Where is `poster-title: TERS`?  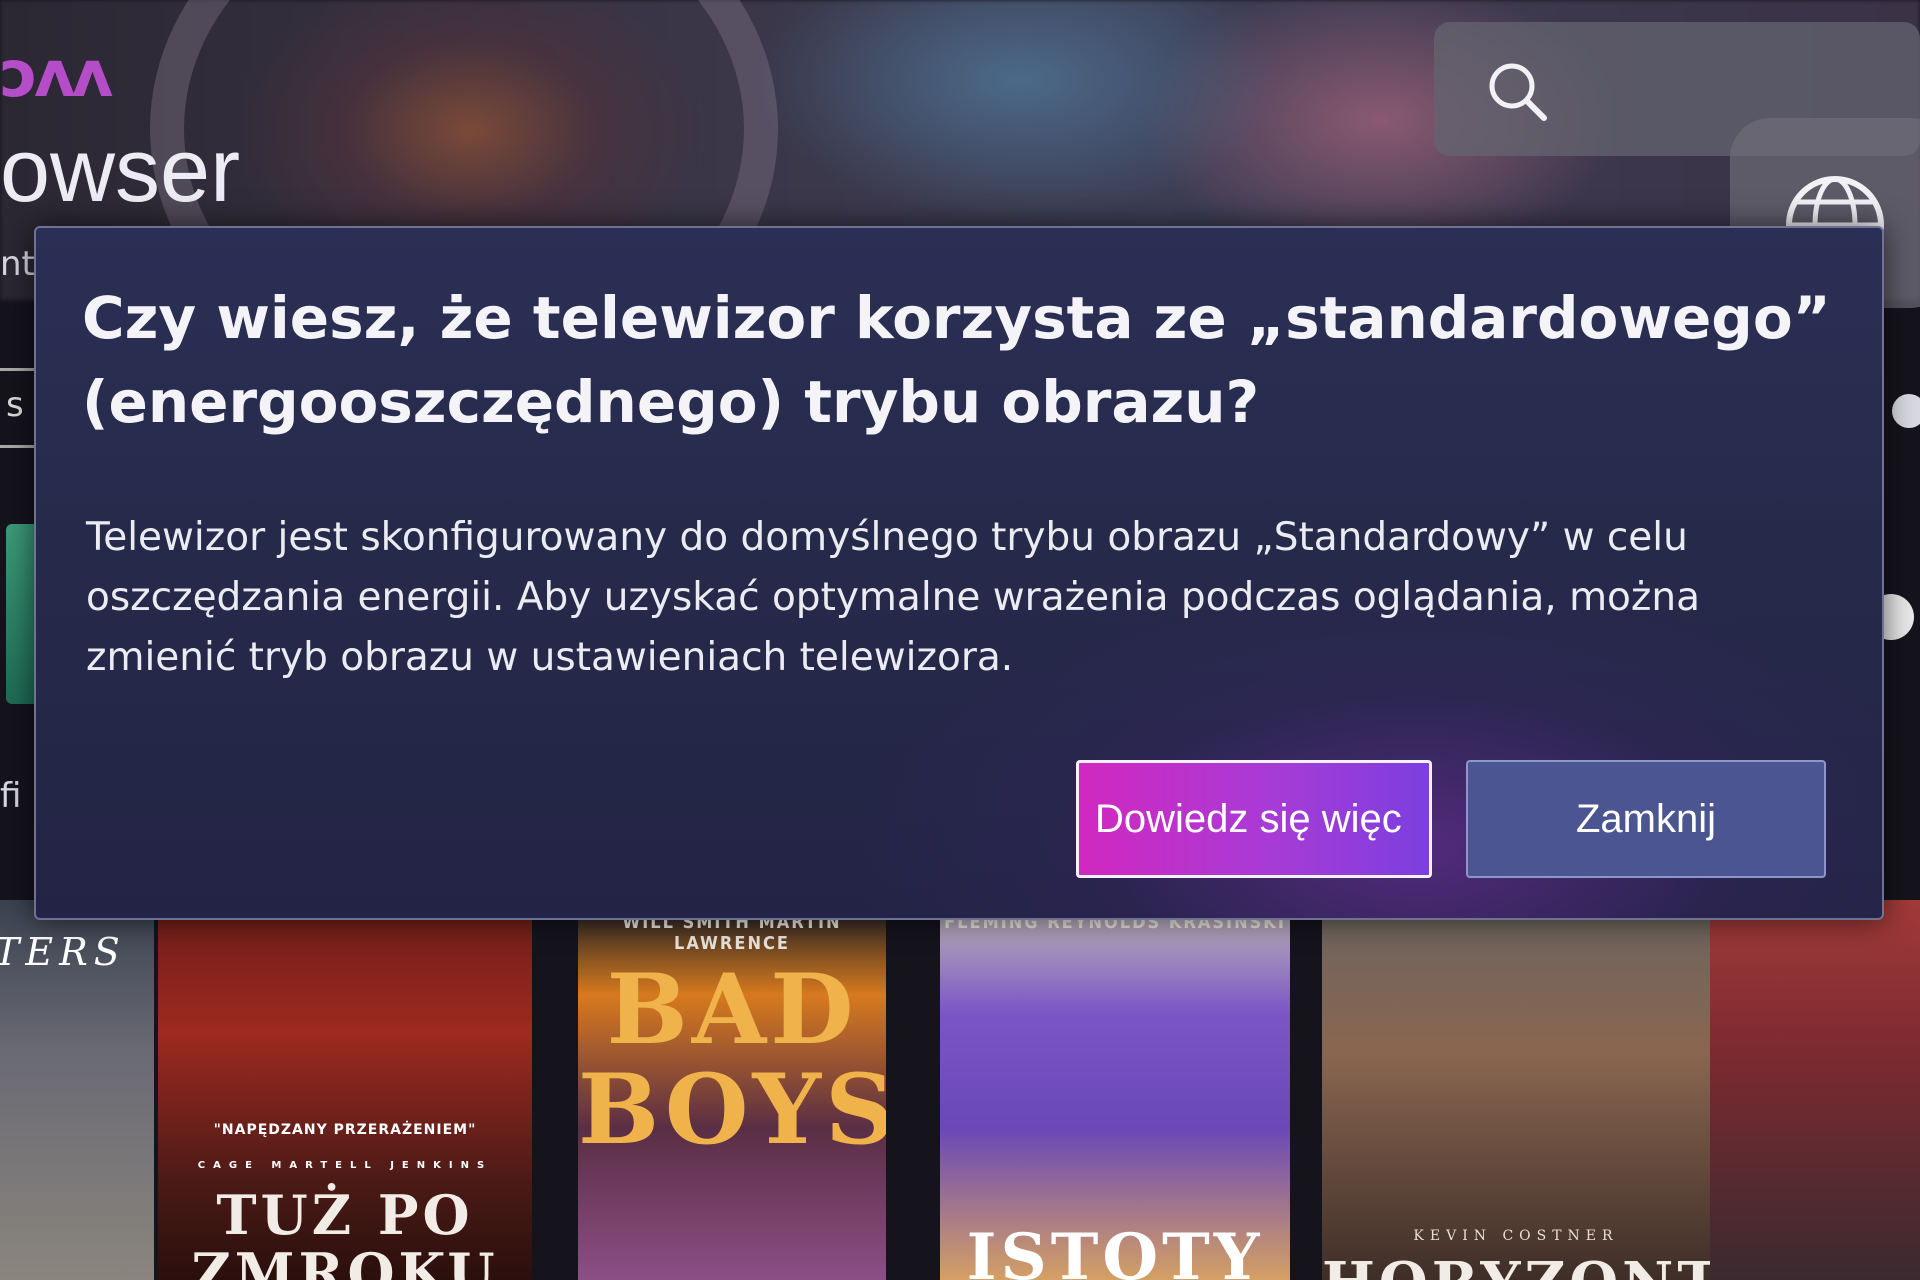
poster-title: TERS is located at coordinates (63, 952).